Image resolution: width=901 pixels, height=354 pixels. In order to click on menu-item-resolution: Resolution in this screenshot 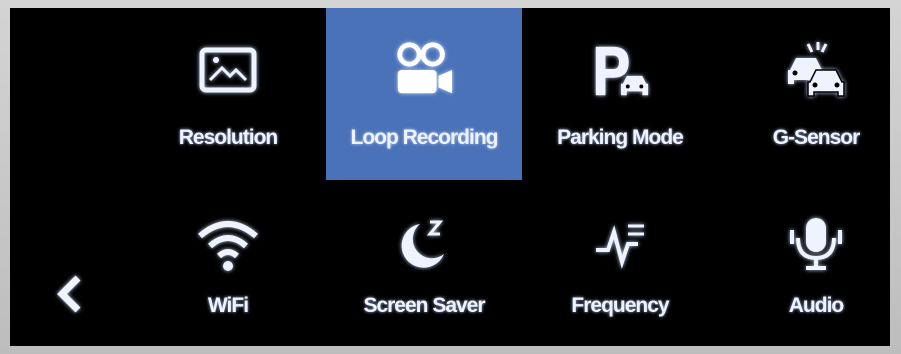, I will do `click(228, 94)`.